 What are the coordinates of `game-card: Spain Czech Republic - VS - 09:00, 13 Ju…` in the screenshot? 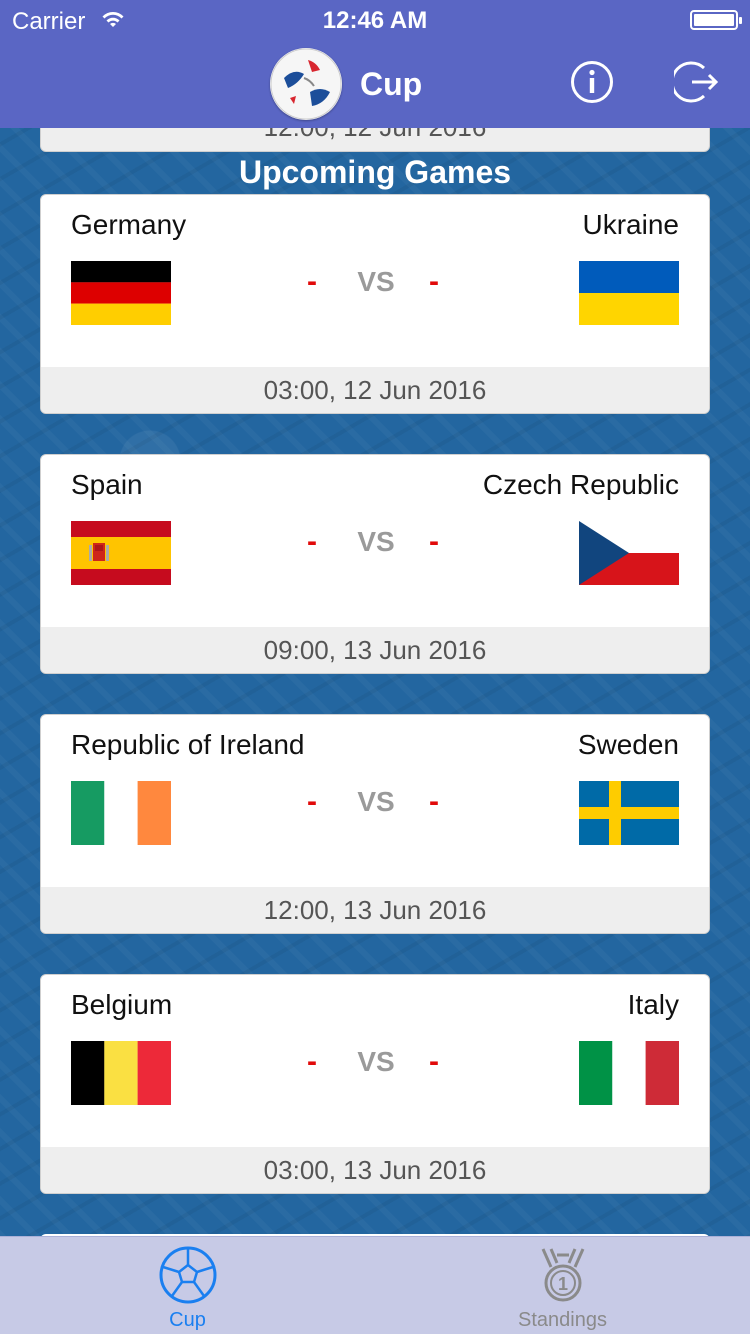 It's located at (375, 564).